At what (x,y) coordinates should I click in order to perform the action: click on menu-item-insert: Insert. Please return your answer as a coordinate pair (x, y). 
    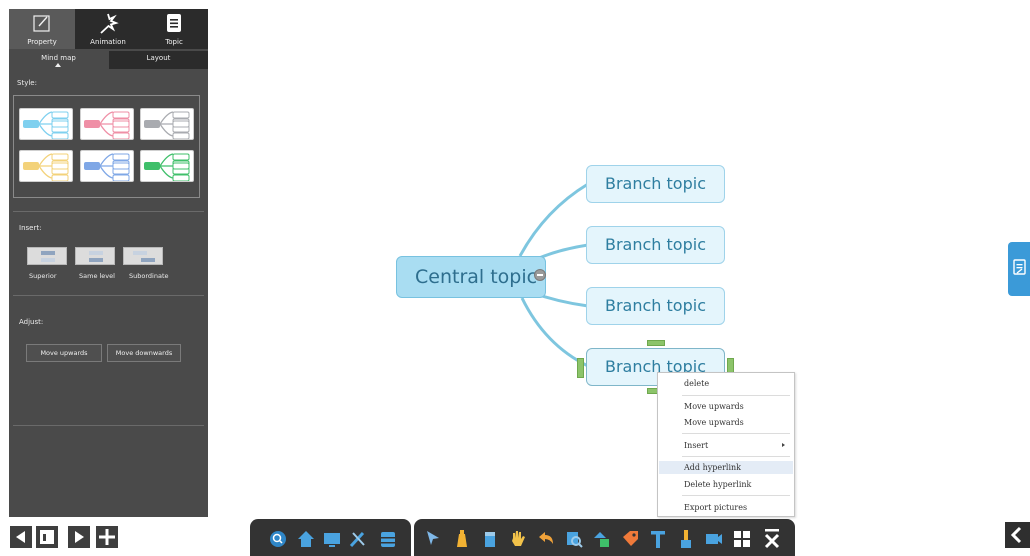
    Looking at the image, I should click on (726, 445).